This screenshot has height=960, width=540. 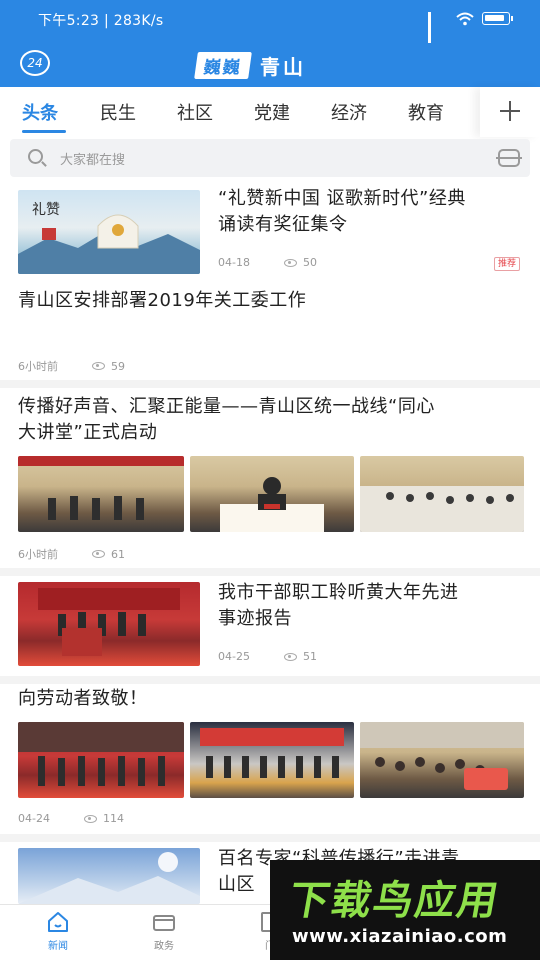 What do you see at coordinates (507, 264) in the screenshot?
I see `recommend-badge: 推荐` at bounding box center [507, 264].